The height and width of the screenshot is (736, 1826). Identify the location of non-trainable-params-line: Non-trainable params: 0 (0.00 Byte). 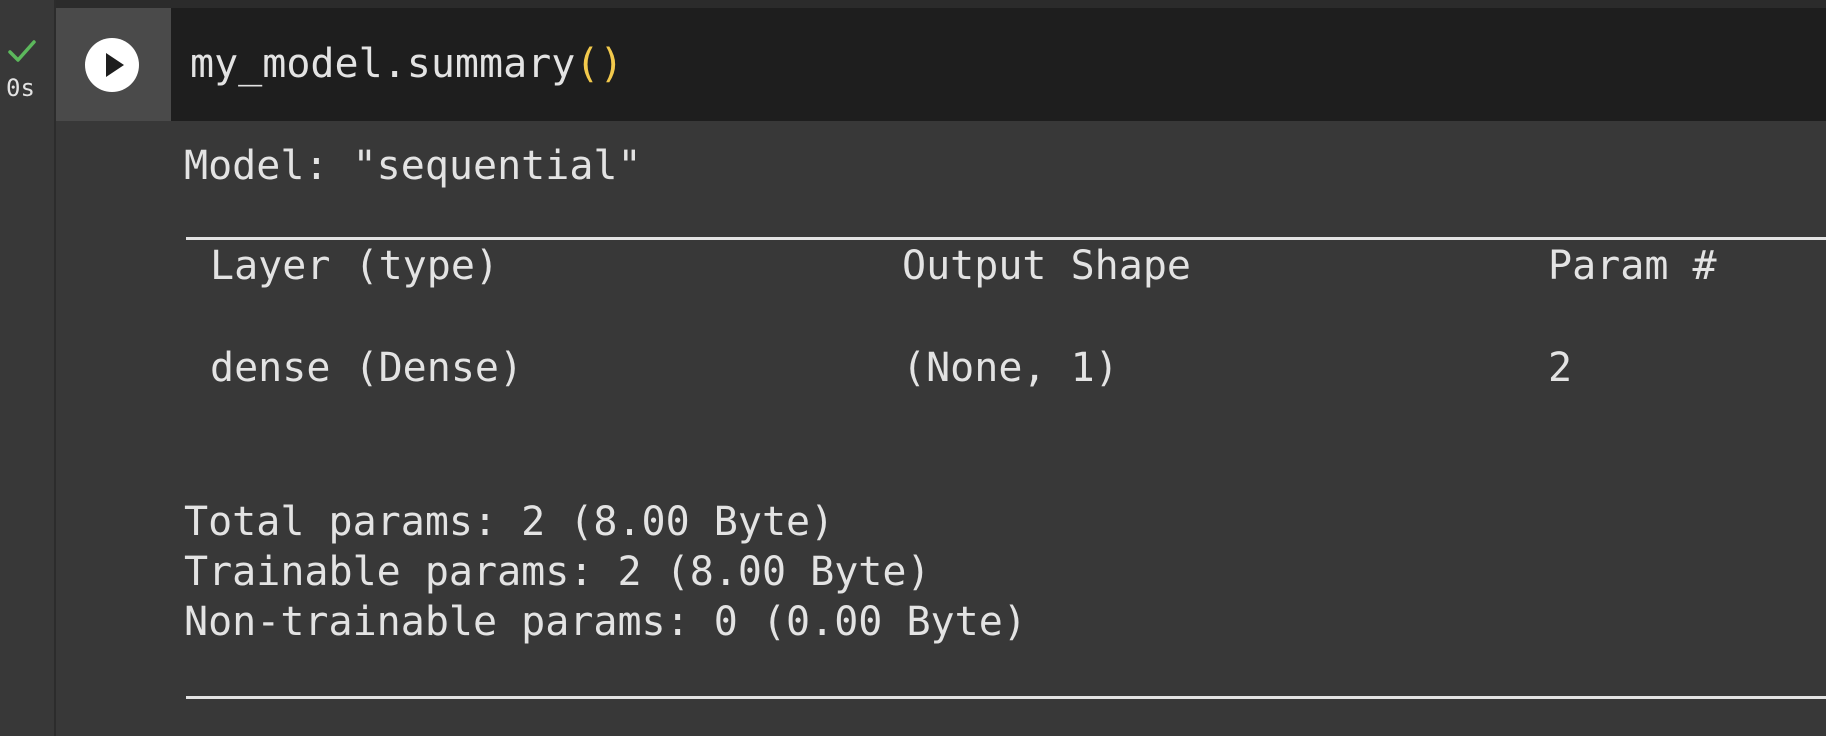
(605, 622).